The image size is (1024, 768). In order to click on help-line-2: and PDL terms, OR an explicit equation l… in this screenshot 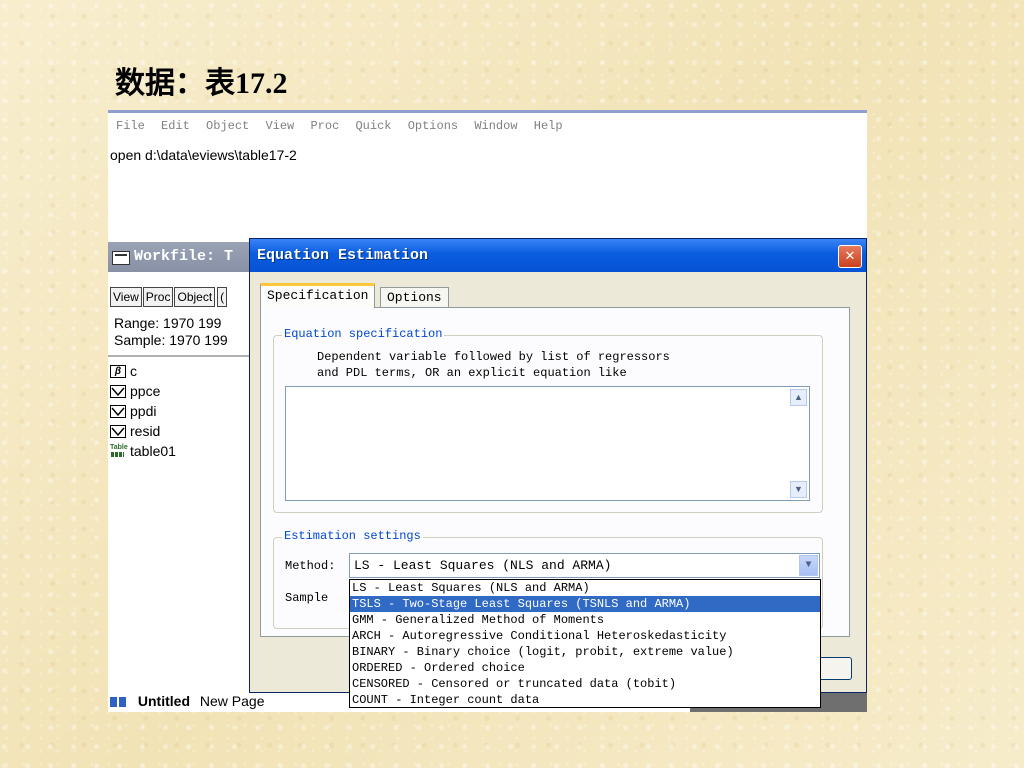, I will do `click(472, 373)`.